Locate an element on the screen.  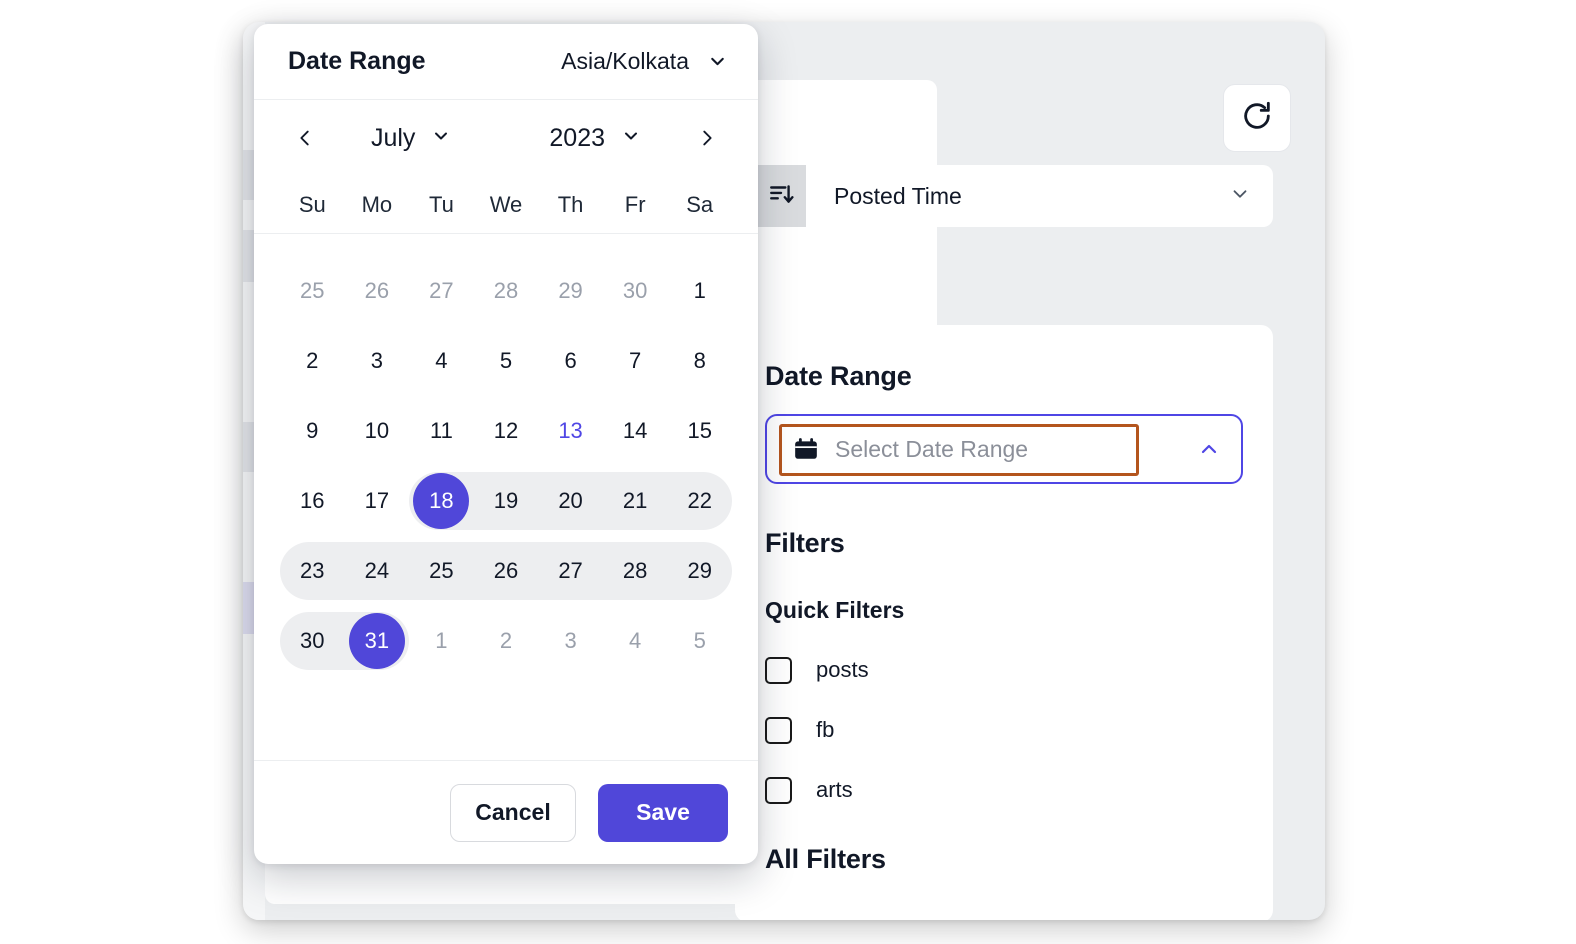
sort-direction-button is located at coordinates (781, 196).